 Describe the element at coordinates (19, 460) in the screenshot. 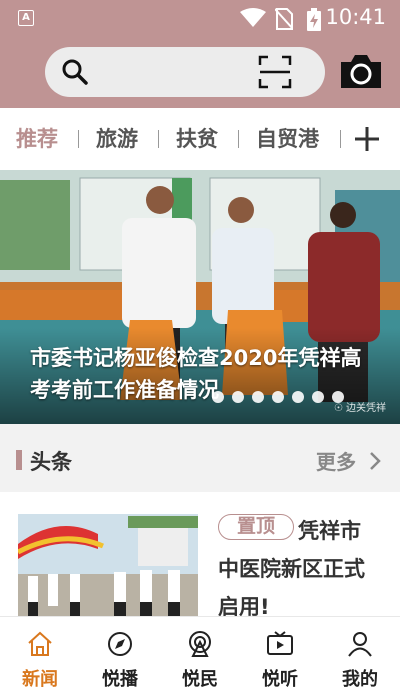

I see `section-accent-bar` at that location.